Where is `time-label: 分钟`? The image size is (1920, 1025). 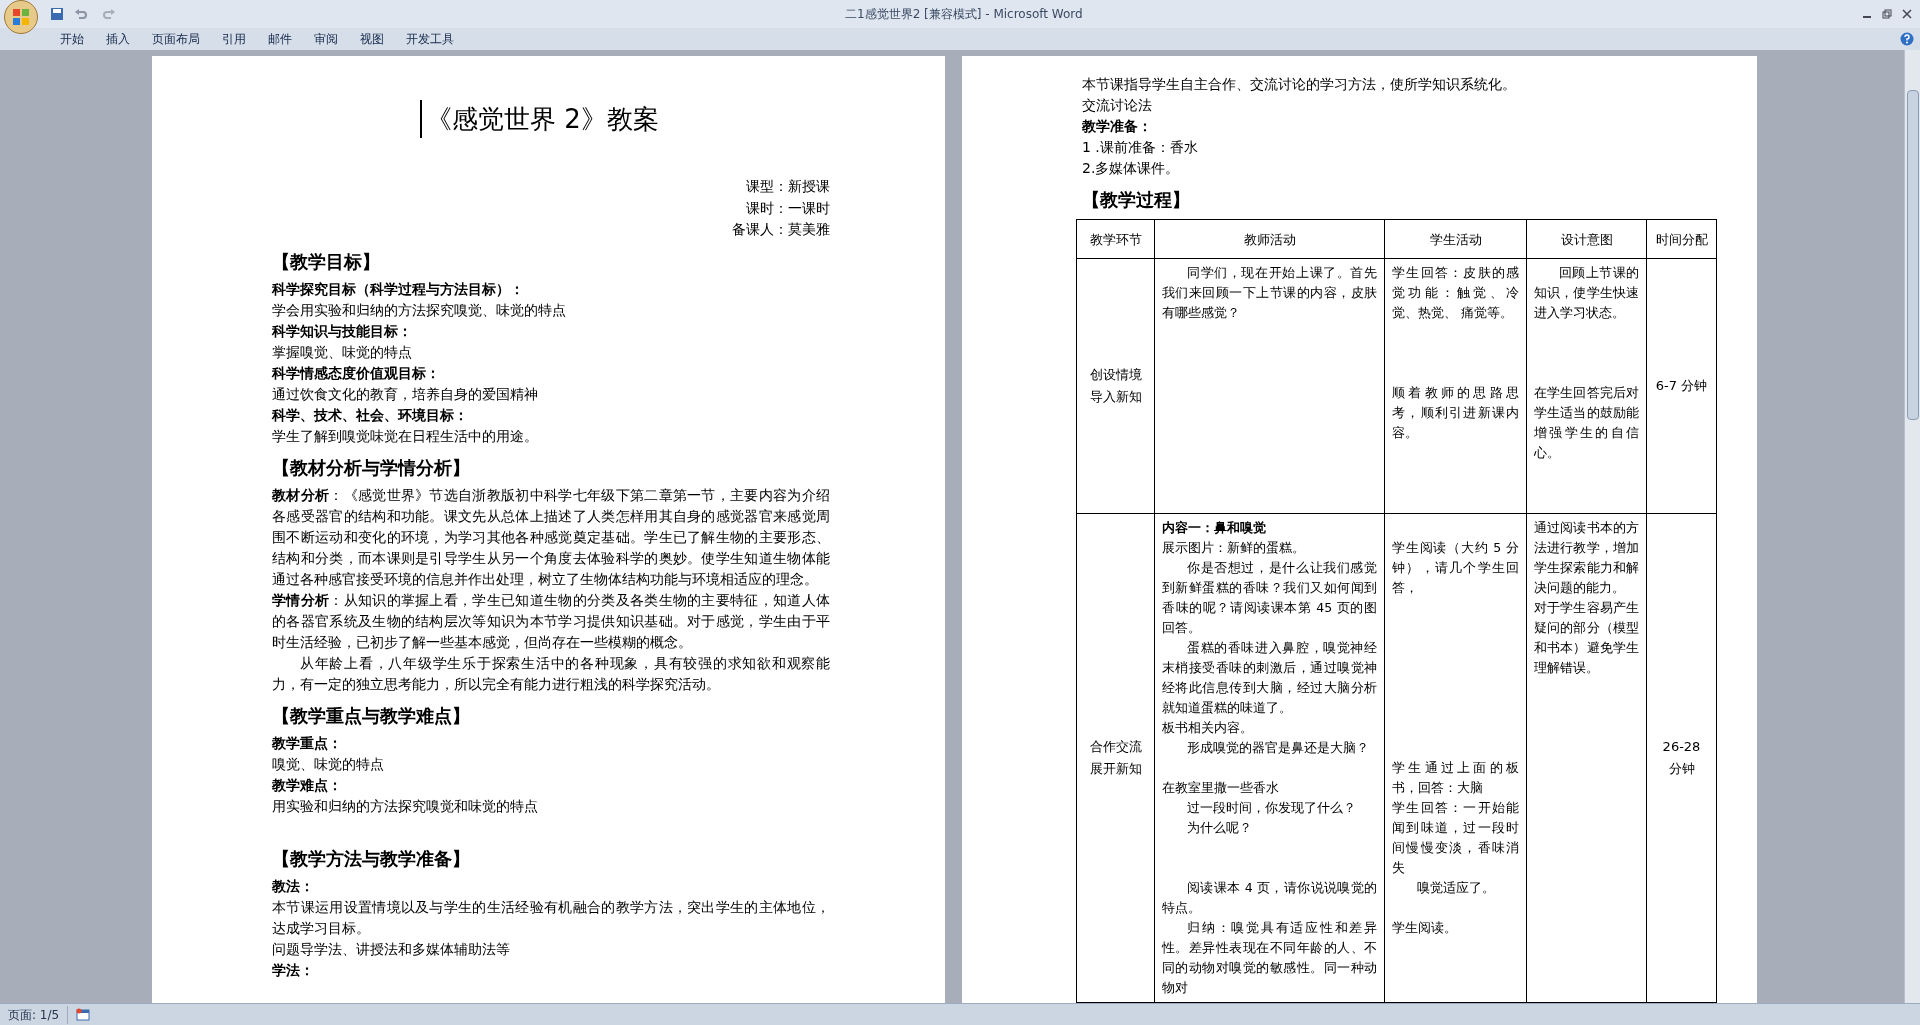
time-label: 分钟 is located at coordinates (1681, 769).